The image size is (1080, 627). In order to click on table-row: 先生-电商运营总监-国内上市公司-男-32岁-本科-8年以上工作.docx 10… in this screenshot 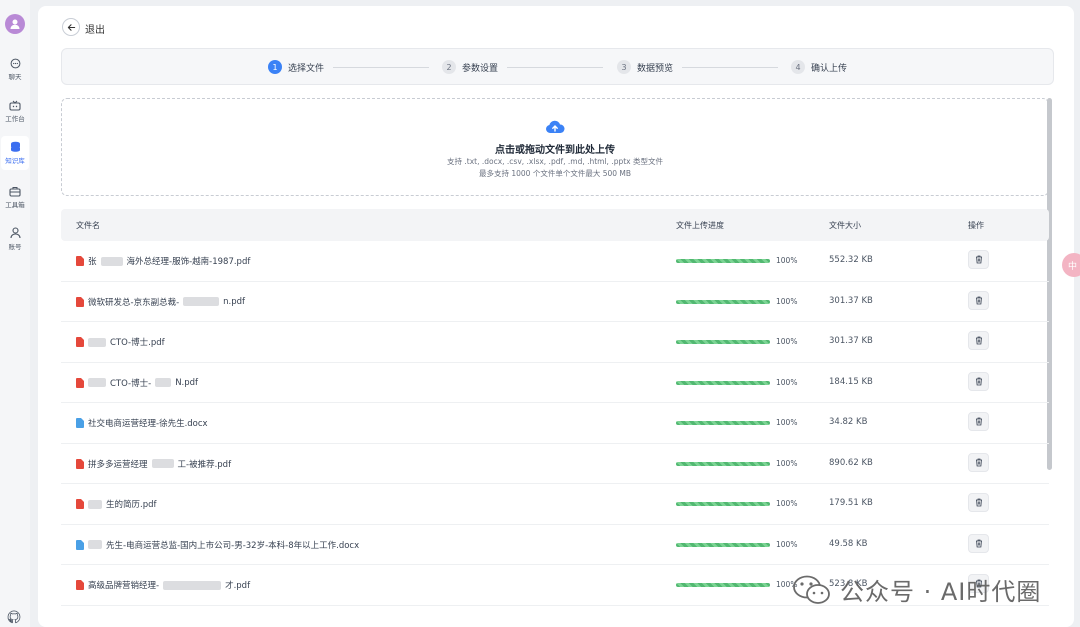, I will do `click(555, 545)`.